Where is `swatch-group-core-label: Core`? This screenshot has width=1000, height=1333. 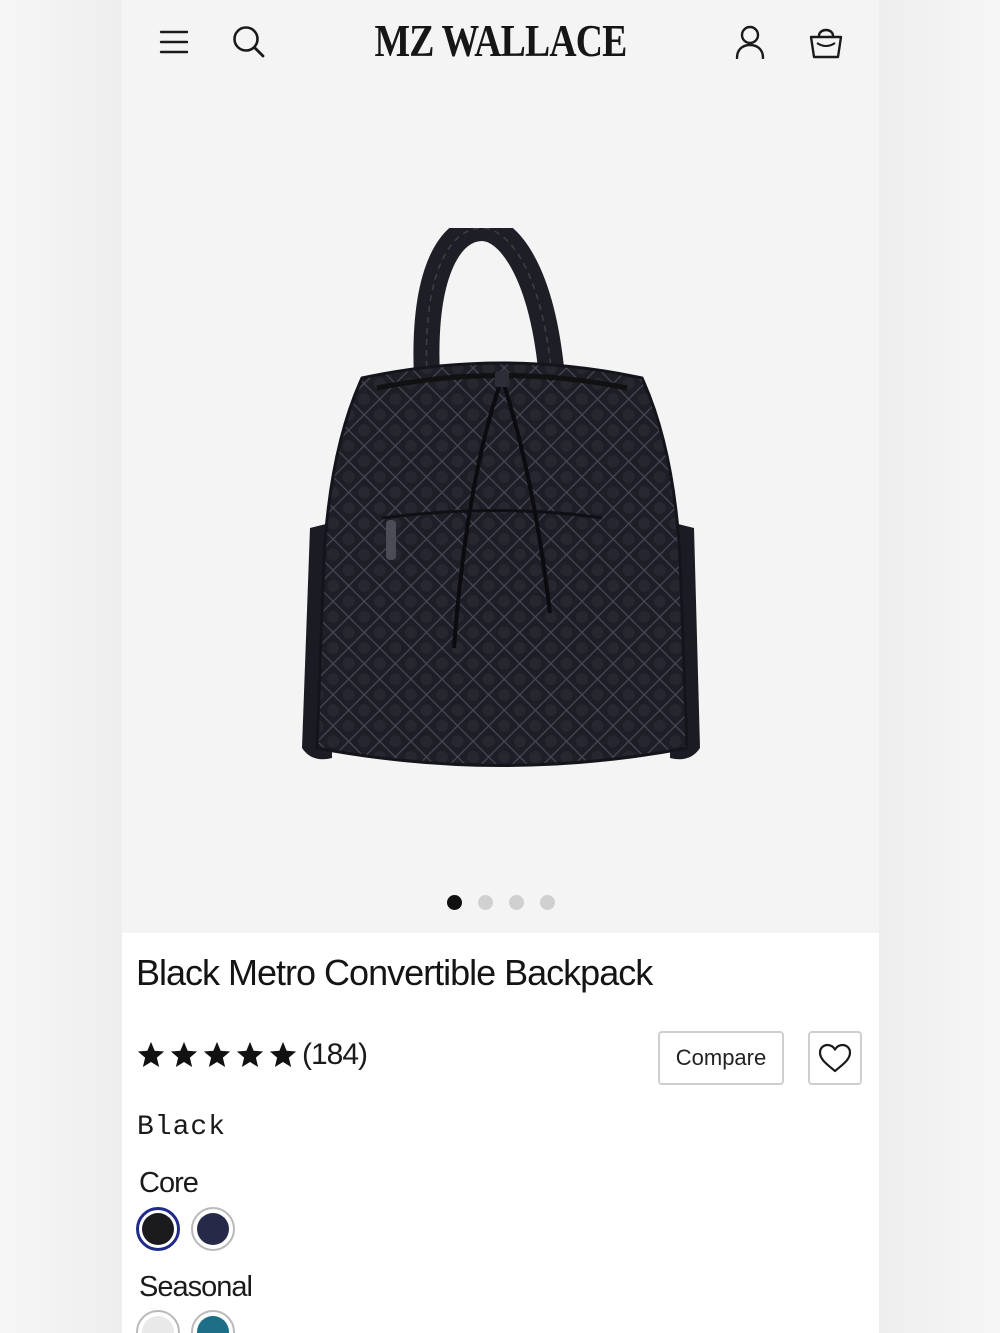
swatch-group-core-label: Core is located at coordinates (169, 1183).